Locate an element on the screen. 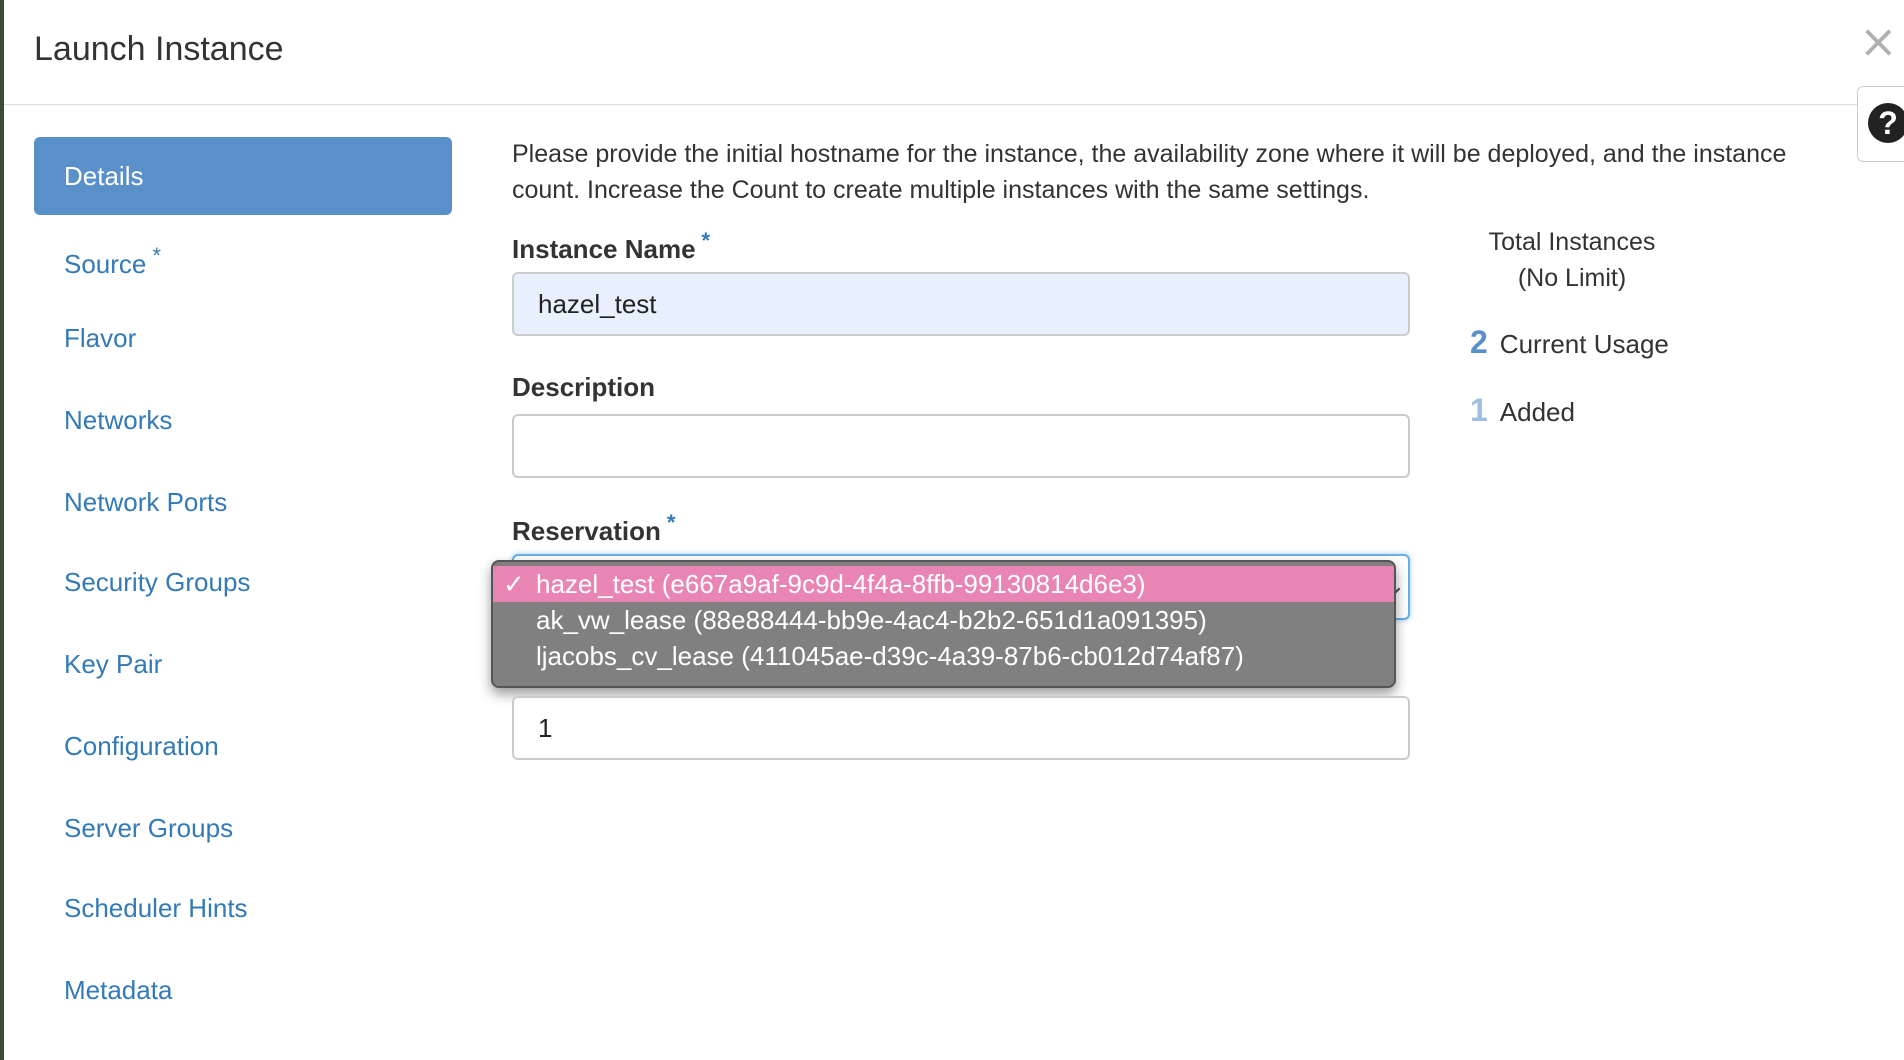 This screenshot has width=1904, height=1060. current-usage-label: Current Usage is located at coordinates (1584, 344).